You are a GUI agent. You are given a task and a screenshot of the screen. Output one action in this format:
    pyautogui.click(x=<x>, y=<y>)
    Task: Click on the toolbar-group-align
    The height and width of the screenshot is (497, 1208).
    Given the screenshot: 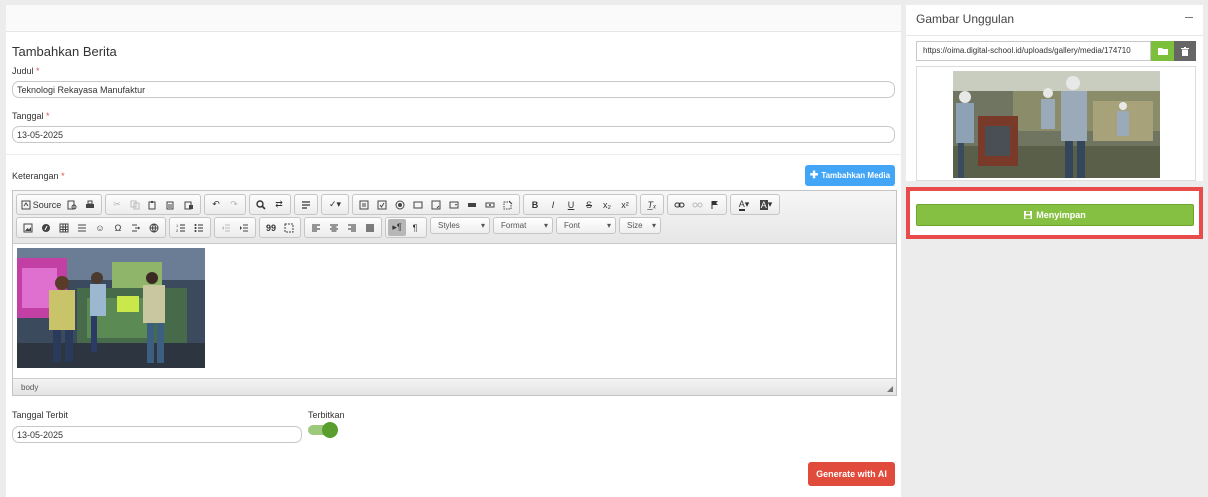 What is the action you would take?
    pyautogui.click(x=343, y=227)
    